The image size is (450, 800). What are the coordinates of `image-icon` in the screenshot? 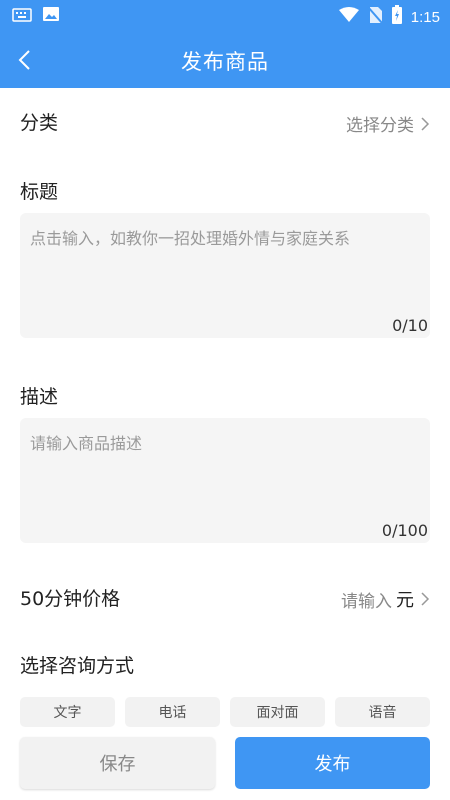 It's located at (51, 16).